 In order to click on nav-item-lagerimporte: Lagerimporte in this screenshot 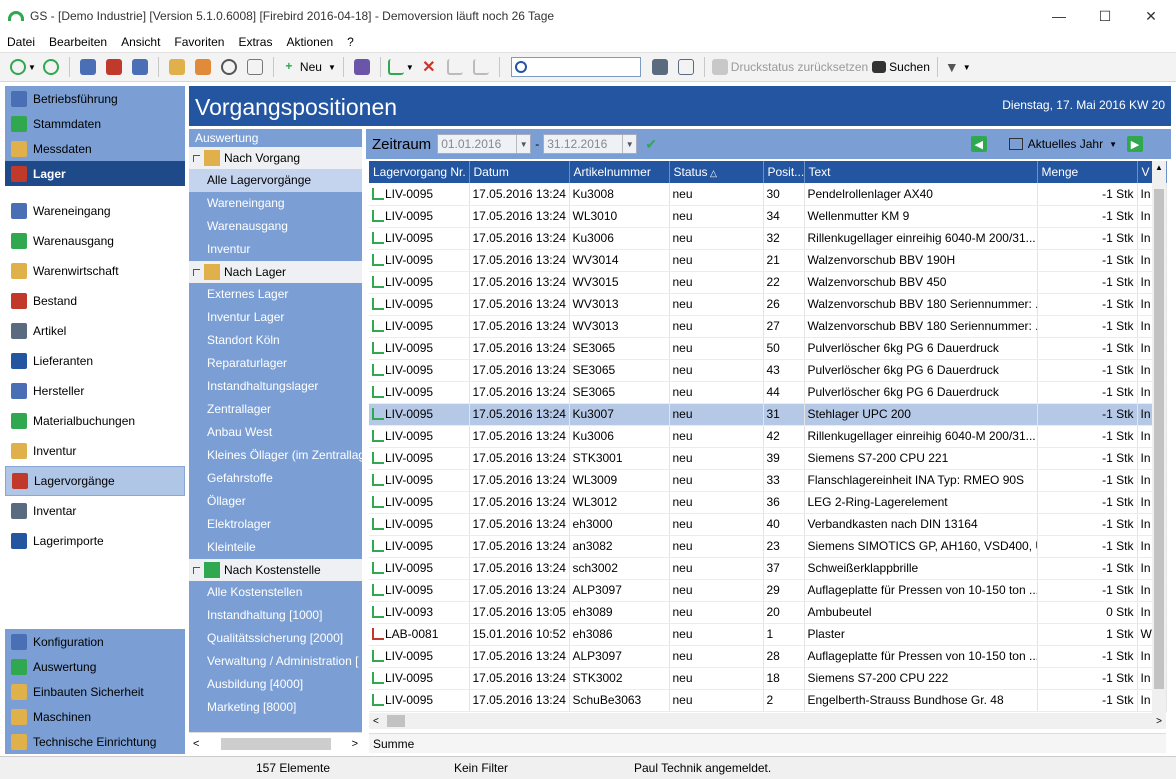, I will do `click(95, 541)`.